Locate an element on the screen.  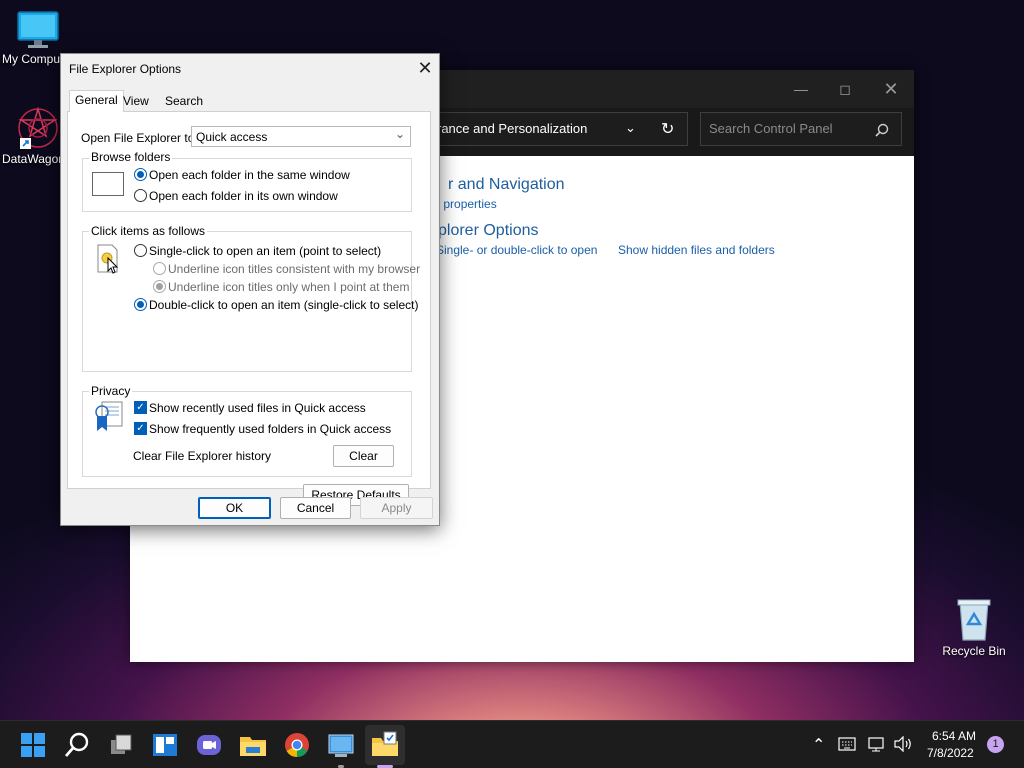
window-preview-icon is located at coordinates (108, 184).